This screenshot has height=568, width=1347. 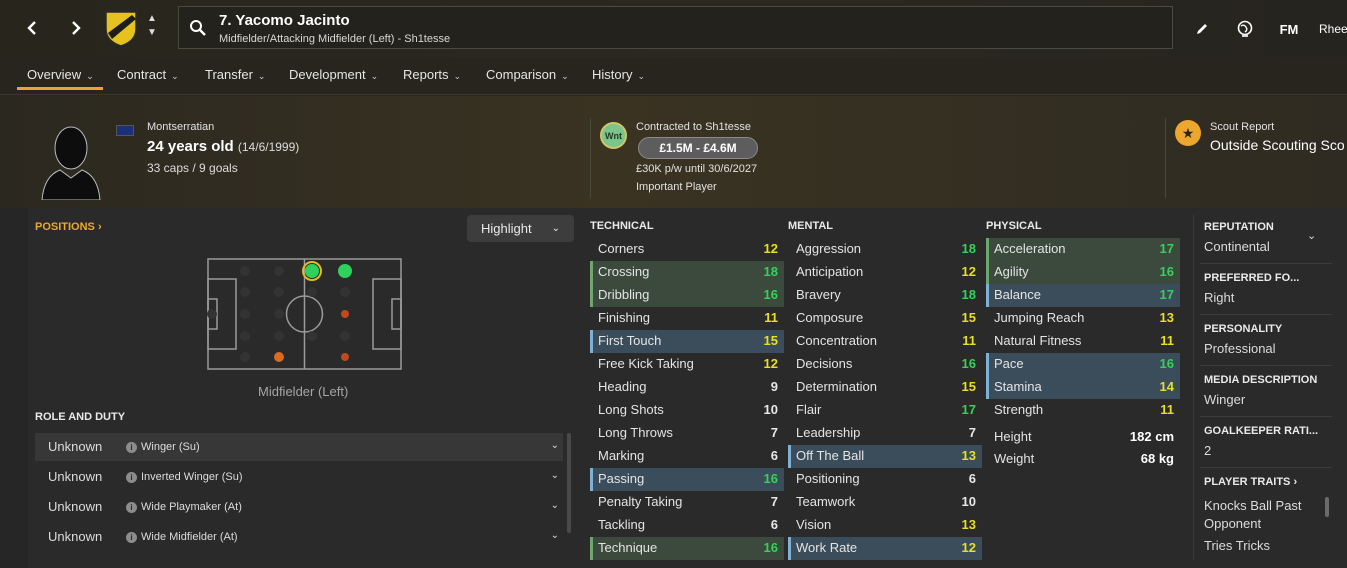 What do you see at coordinates (885, 548) in the screenshot?
I see `attribute-row: Work Rate 12` at bounding box center [885, 548].